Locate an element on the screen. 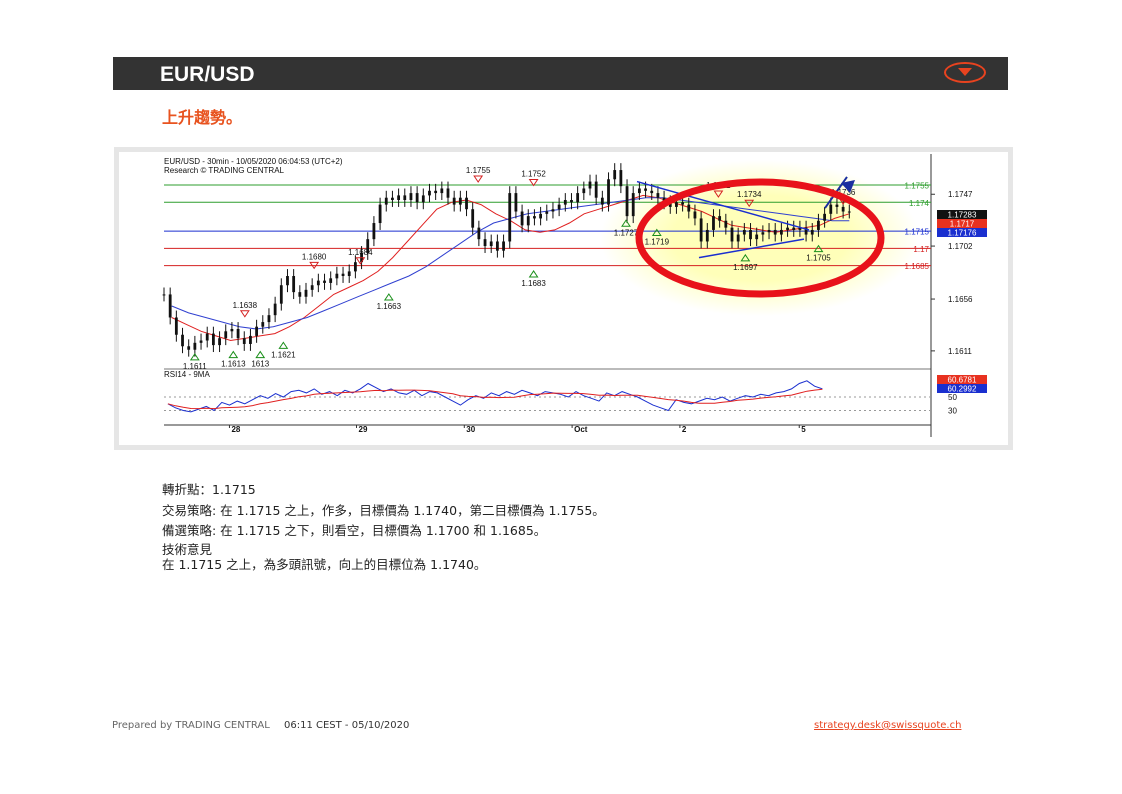 The width and height of the screenshot is (1122, 794). level-label: 1.1685 is located at coordinates (917, 266).